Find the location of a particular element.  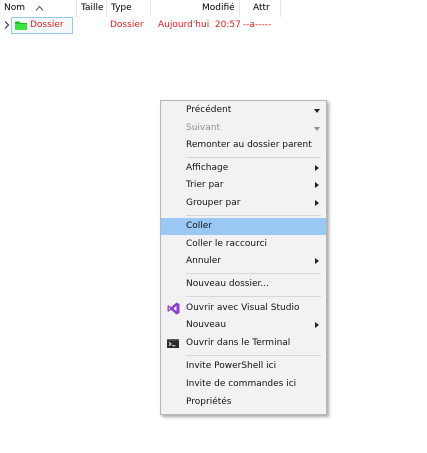

menu-item-invite-commandes: Invite de commandes ici is located at coordinates (243, 384).